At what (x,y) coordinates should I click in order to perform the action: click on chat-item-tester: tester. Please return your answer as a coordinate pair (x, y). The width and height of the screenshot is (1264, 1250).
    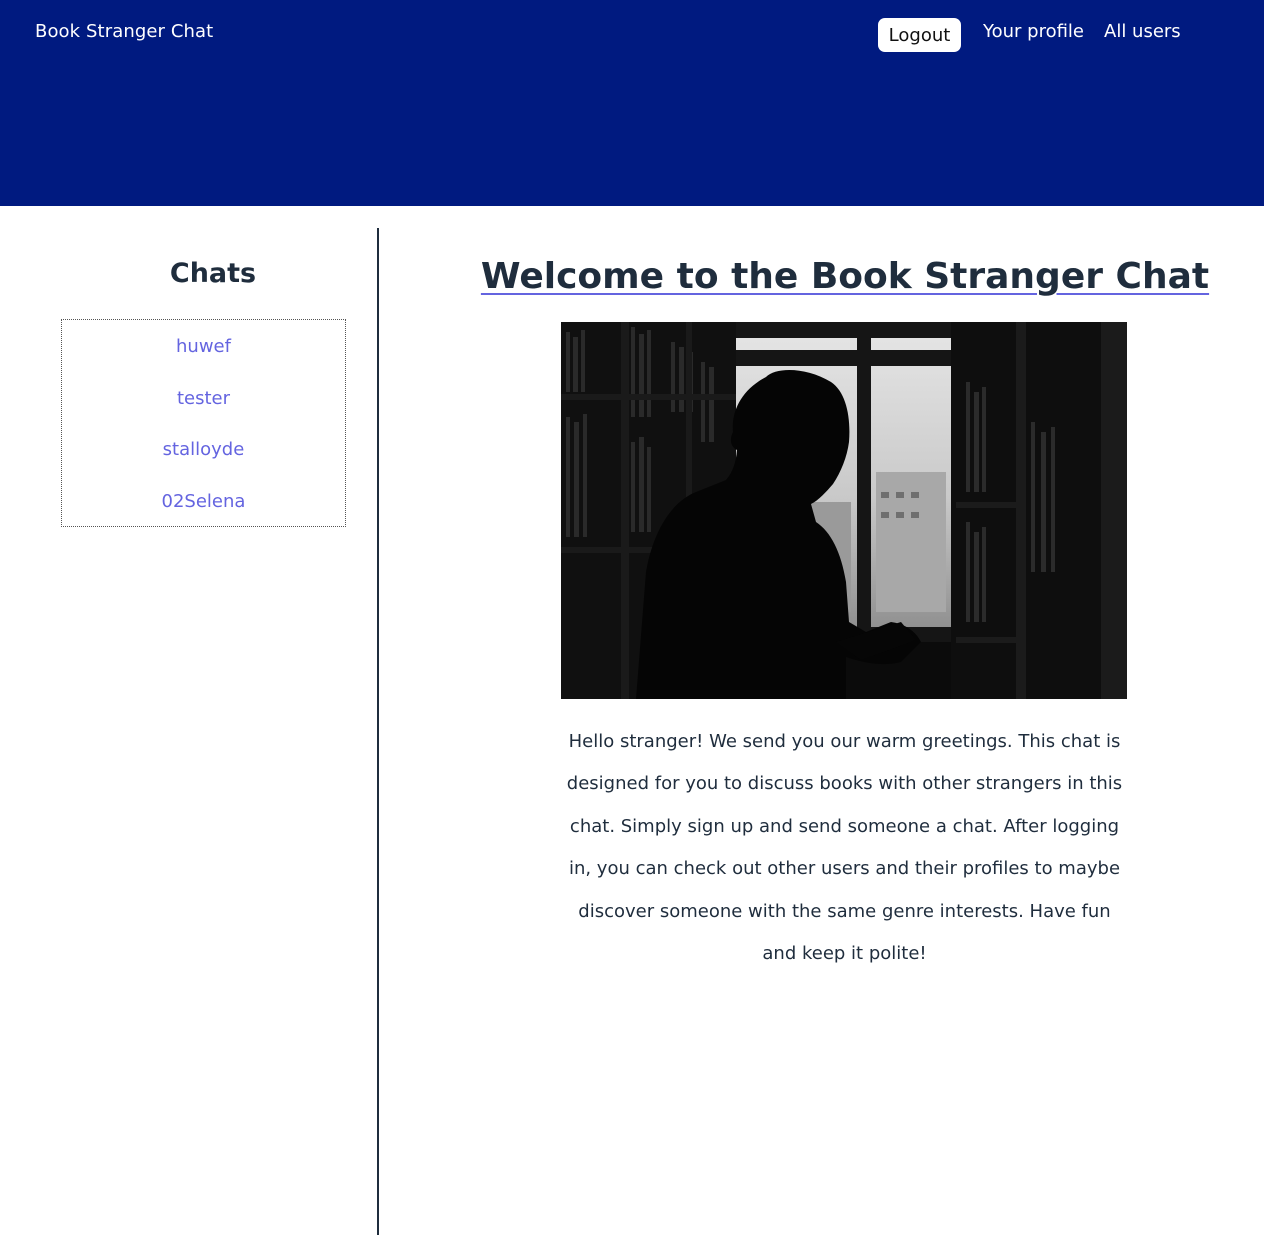
    Looking at the image, I should click on (203, 398).